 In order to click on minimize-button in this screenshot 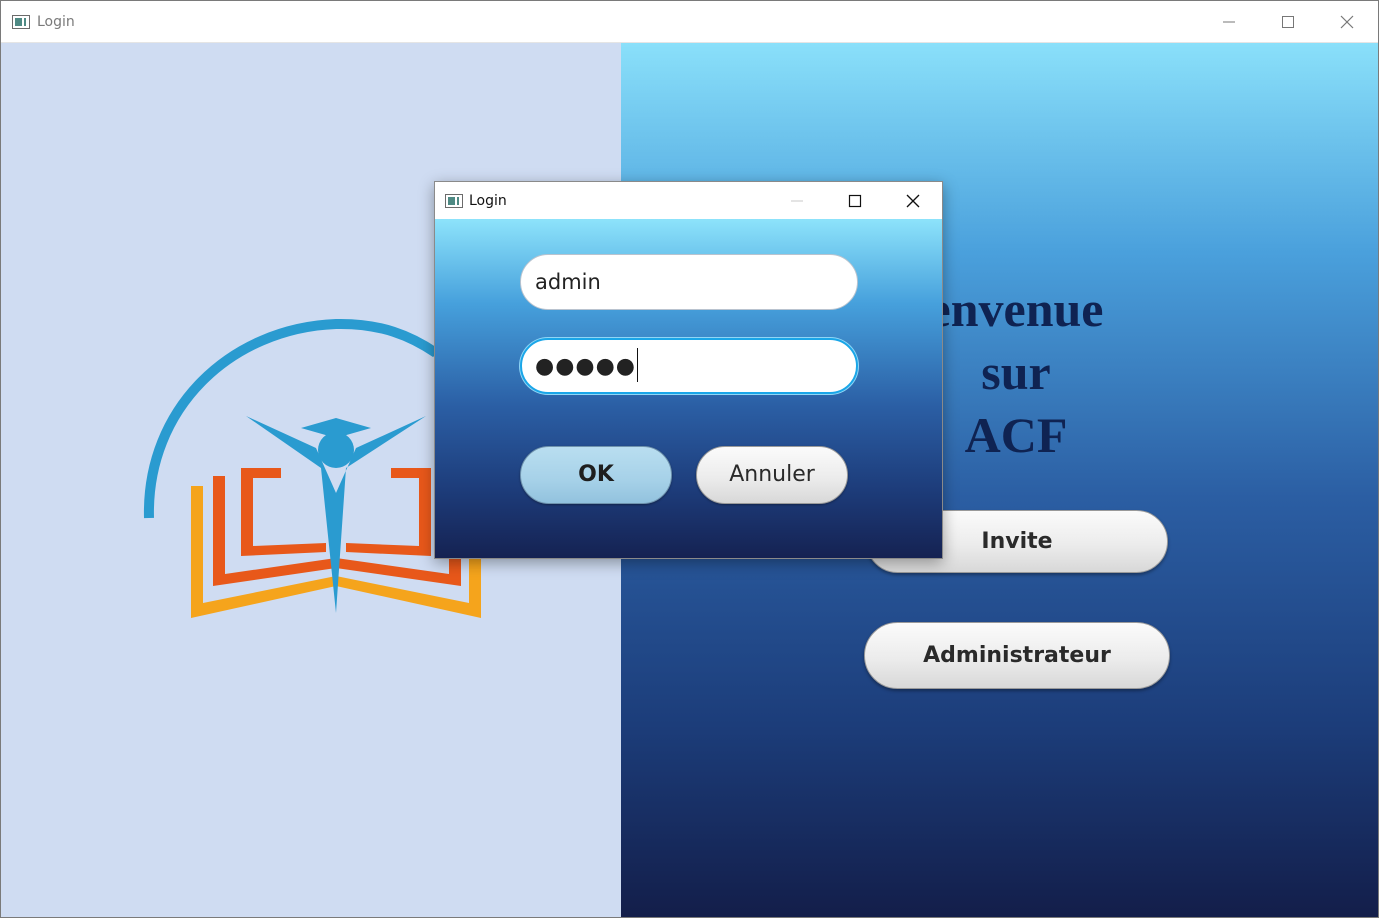, I will do `click(1229, 21)`.